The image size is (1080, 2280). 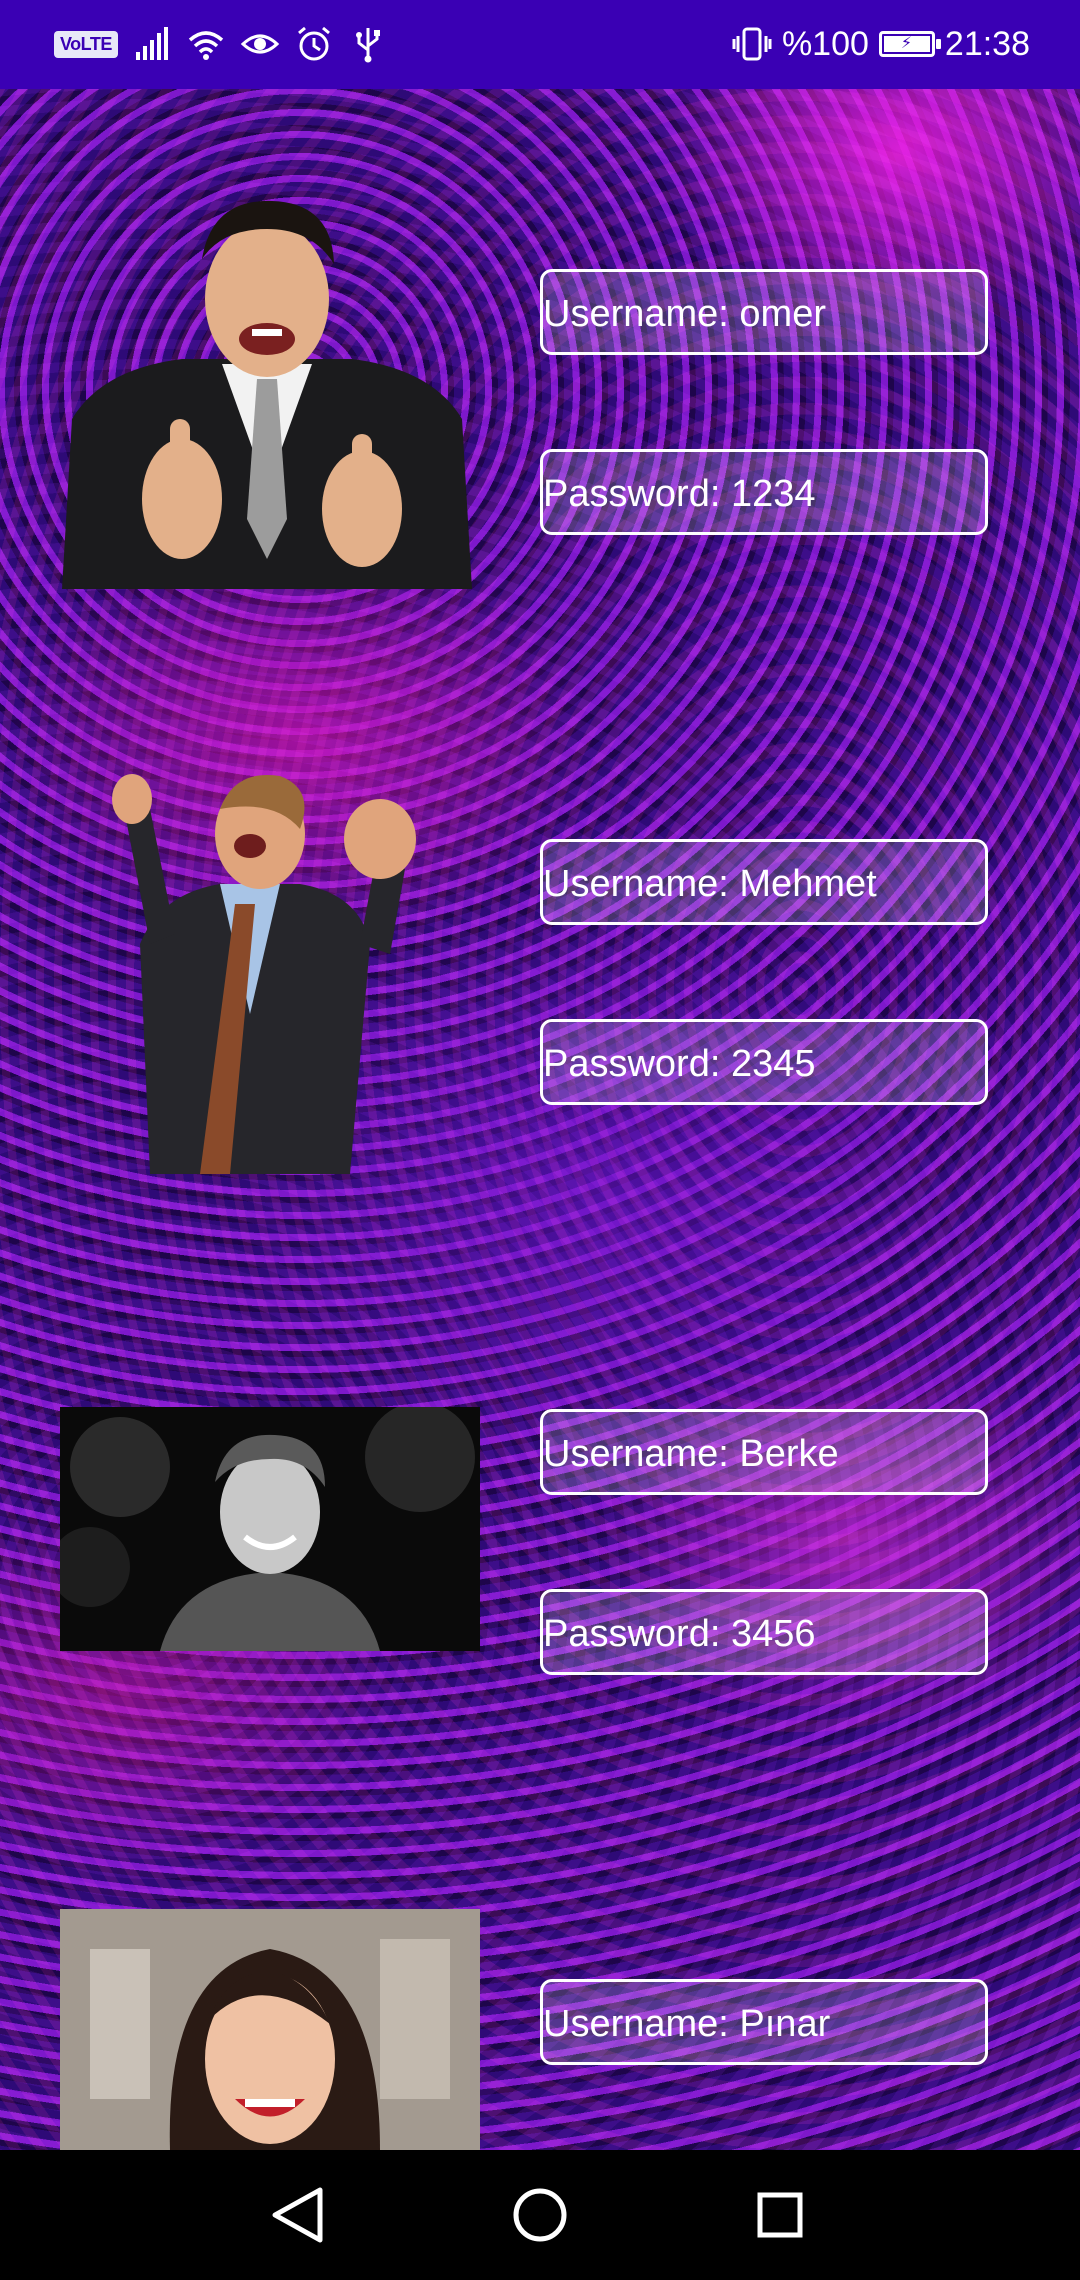 What do you see at coordinates (270, 2029) in the screenshot?
I see `user-photo-pinar` at bounding box center [270, 2029].